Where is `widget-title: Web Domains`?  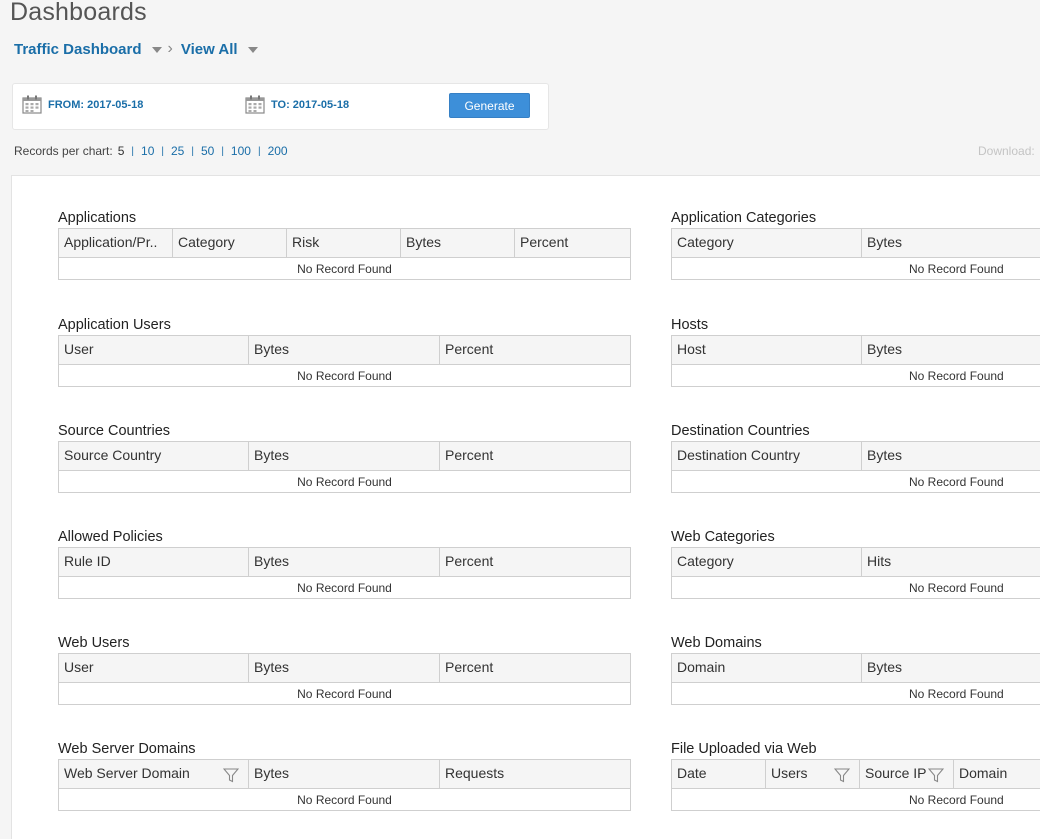
widget-title: Web Domains is located at coordinates (716, 643).